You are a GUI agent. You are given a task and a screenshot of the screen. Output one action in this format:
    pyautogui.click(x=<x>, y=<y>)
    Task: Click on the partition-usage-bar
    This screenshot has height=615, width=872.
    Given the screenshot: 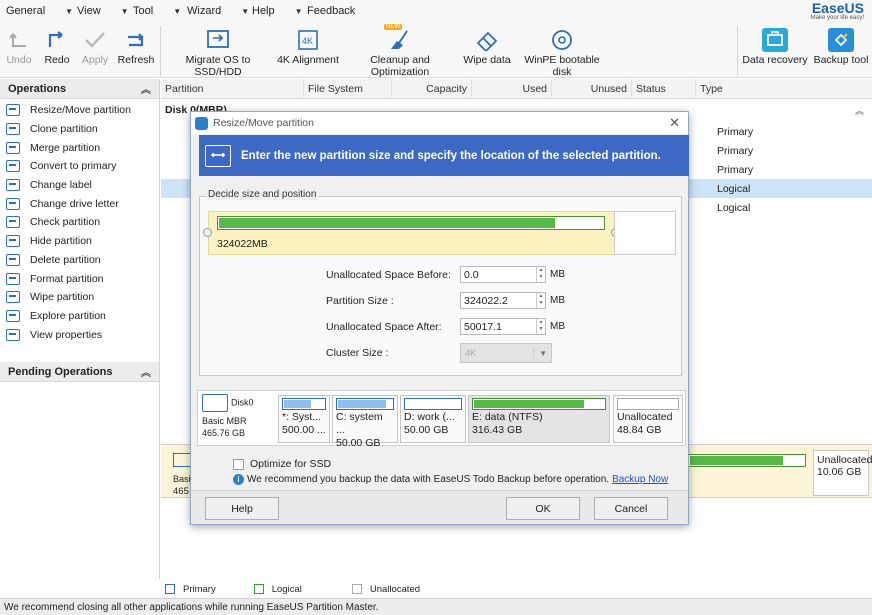 What is the action you would take?
    pyautogui.click(x=648, y=404)
    